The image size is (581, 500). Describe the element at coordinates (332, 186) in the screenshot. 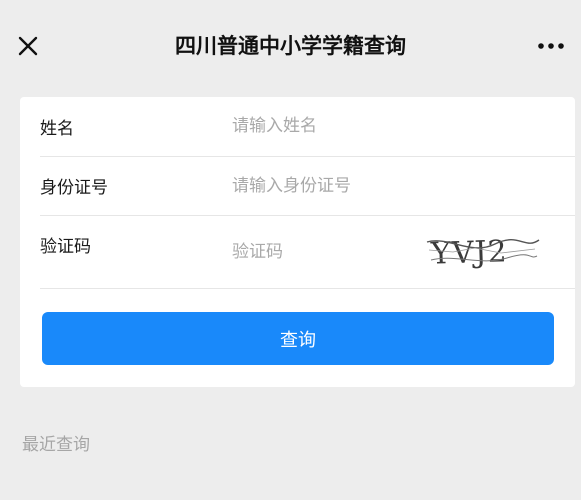

I see `id-number-input` at that location.